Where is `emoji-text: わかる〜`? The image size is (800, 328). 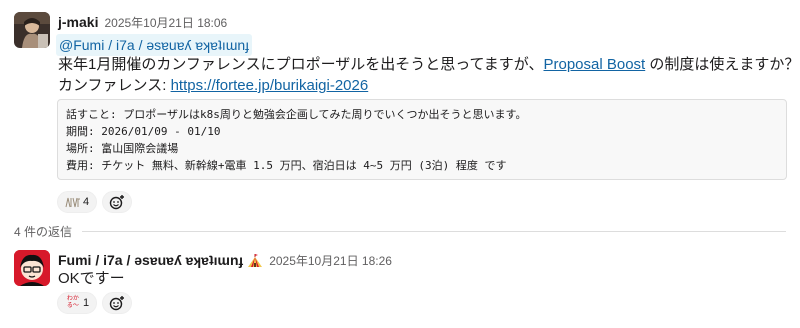
emoji-text: わかる〜 is located at coordinates (72, 302).